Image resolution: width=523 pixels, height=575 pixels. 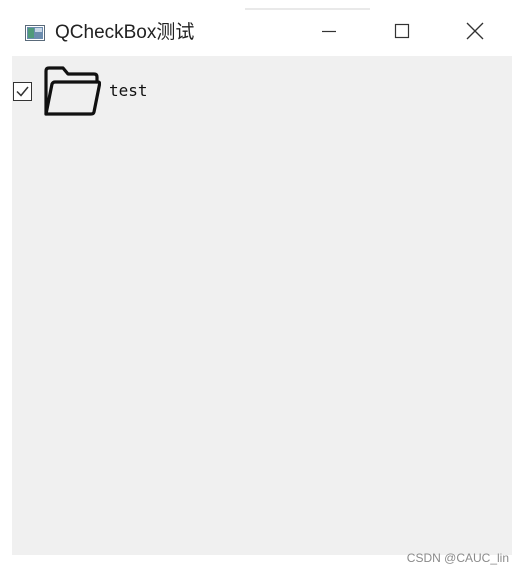 I want to click on checkbox-indicator, so click(x=22, y=91).